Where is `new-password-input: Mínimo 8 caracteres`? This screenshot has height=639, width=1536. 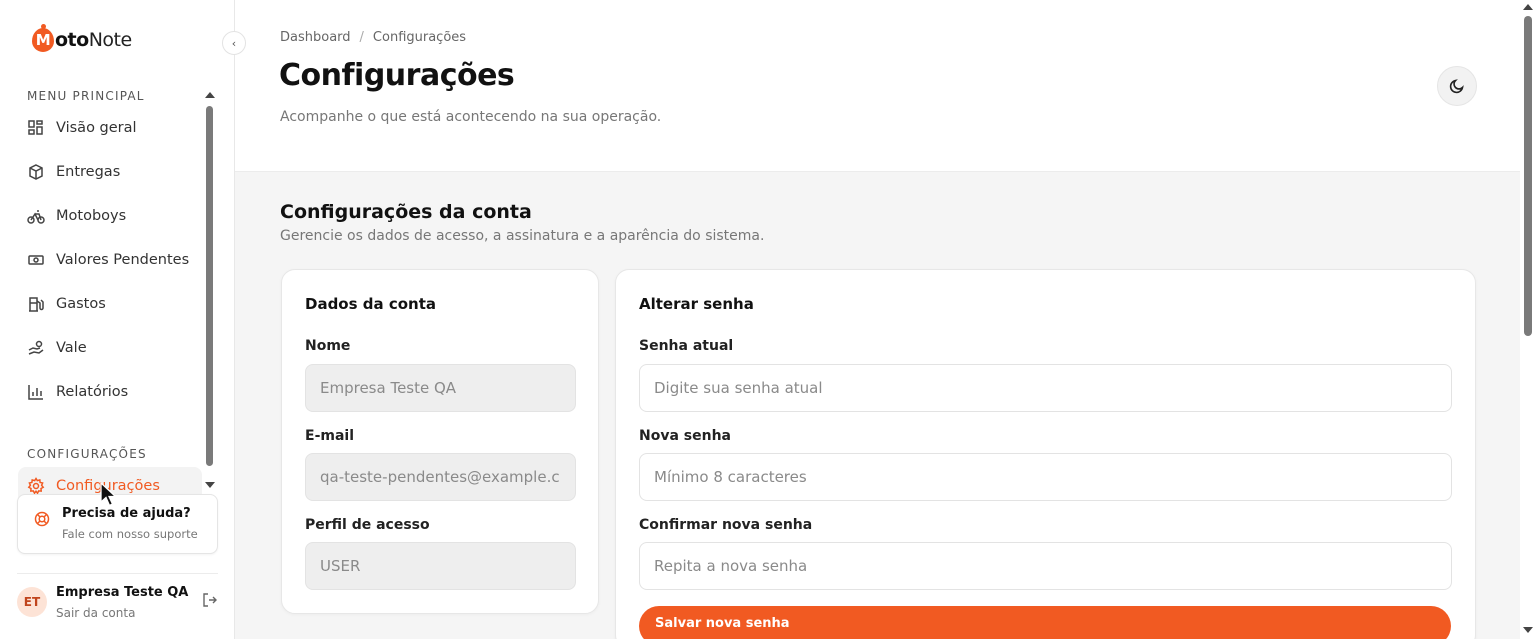
new-password-input: Mínimo 8 caracteres is located at coordinates (1045, 477).